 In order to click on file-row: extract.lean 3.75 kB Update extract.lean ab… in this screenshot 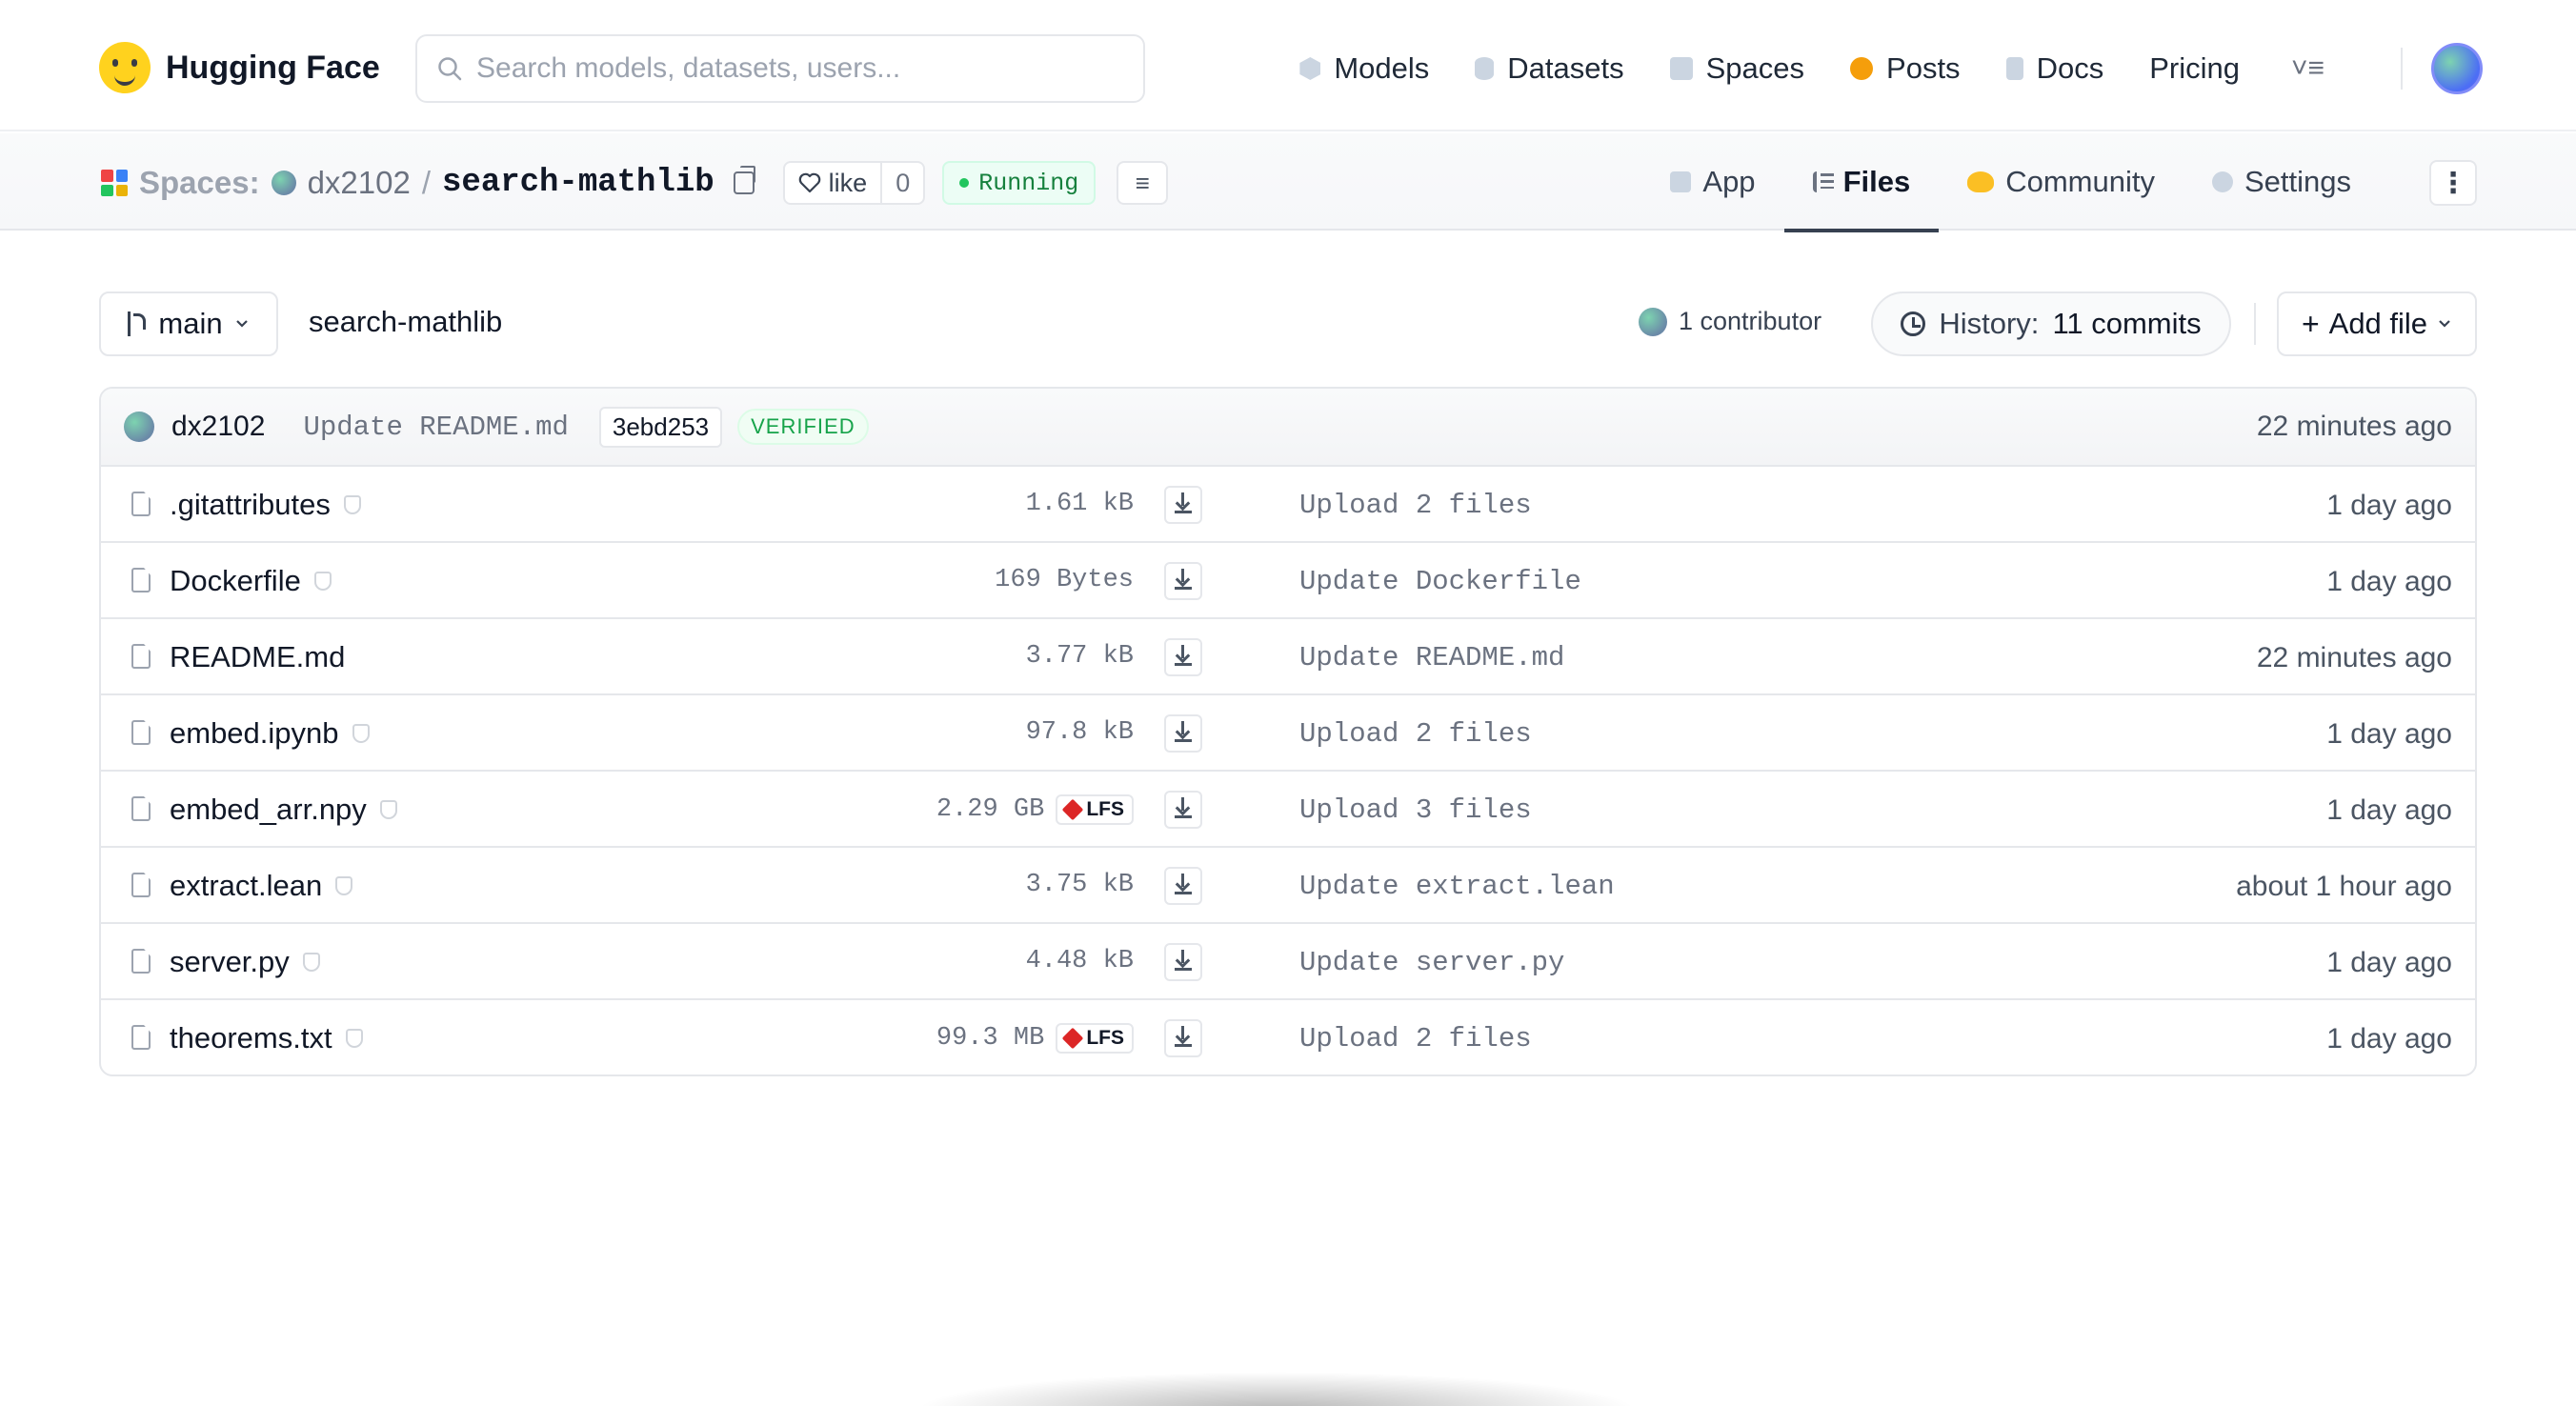, I will do `click(1288, 886)`.